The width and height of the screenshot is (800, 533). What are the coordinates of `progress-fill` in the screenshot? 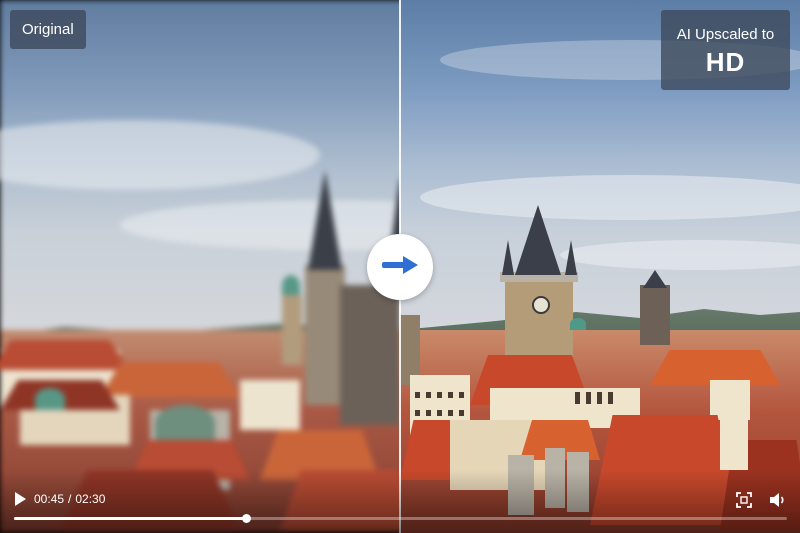 It's located at (130, 518).